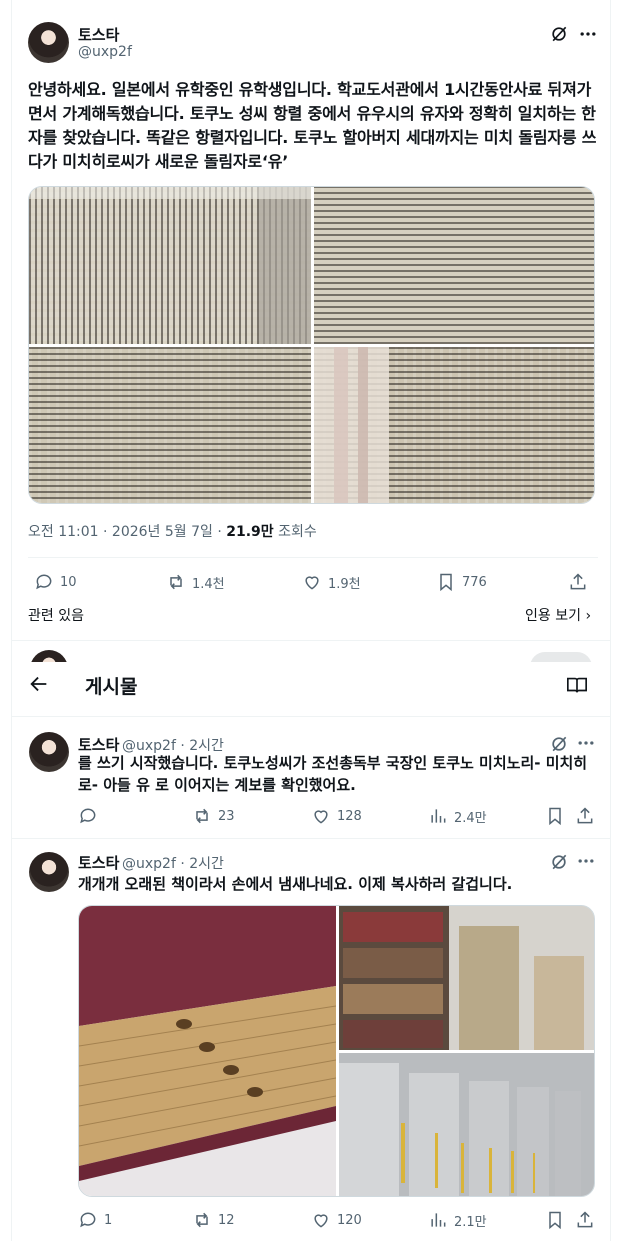  I want to click on like-button: 120, so click(336, 1220).